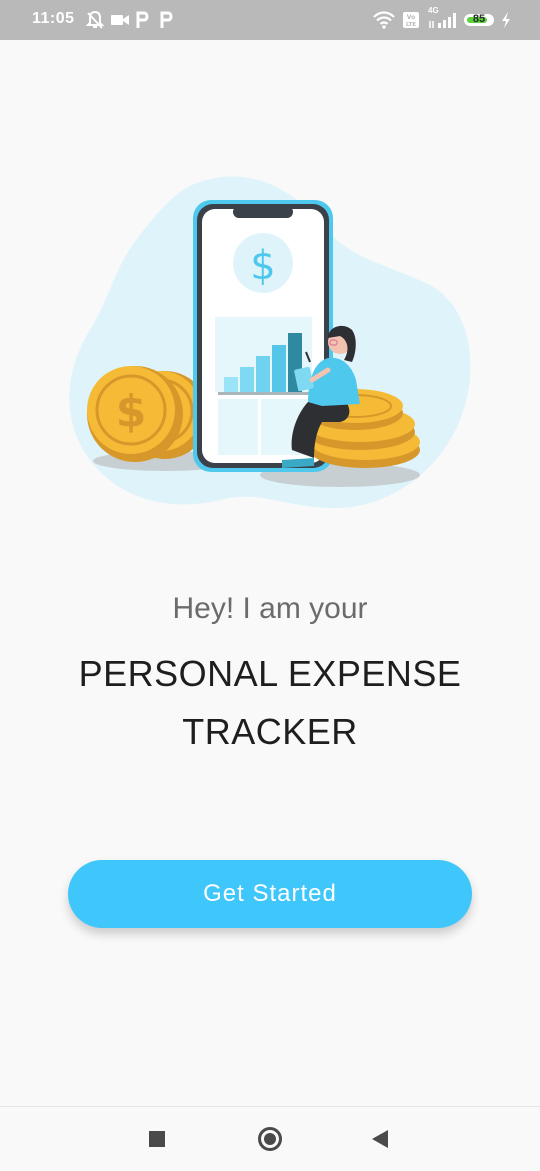  I want to click on charging-icon, so click(506, 20).